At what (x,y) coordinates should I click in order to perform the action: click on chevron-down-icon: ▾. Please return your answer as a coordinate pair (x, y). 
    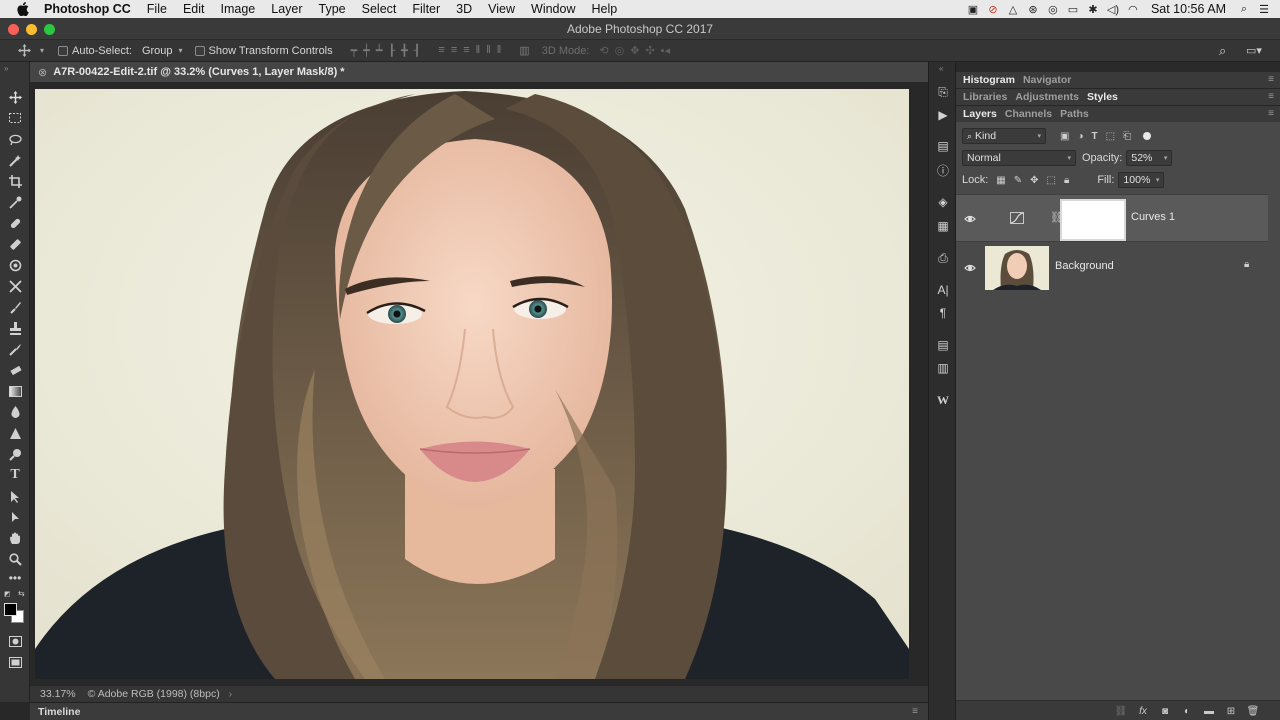
    Looking at the image, I should click on (42, 50).